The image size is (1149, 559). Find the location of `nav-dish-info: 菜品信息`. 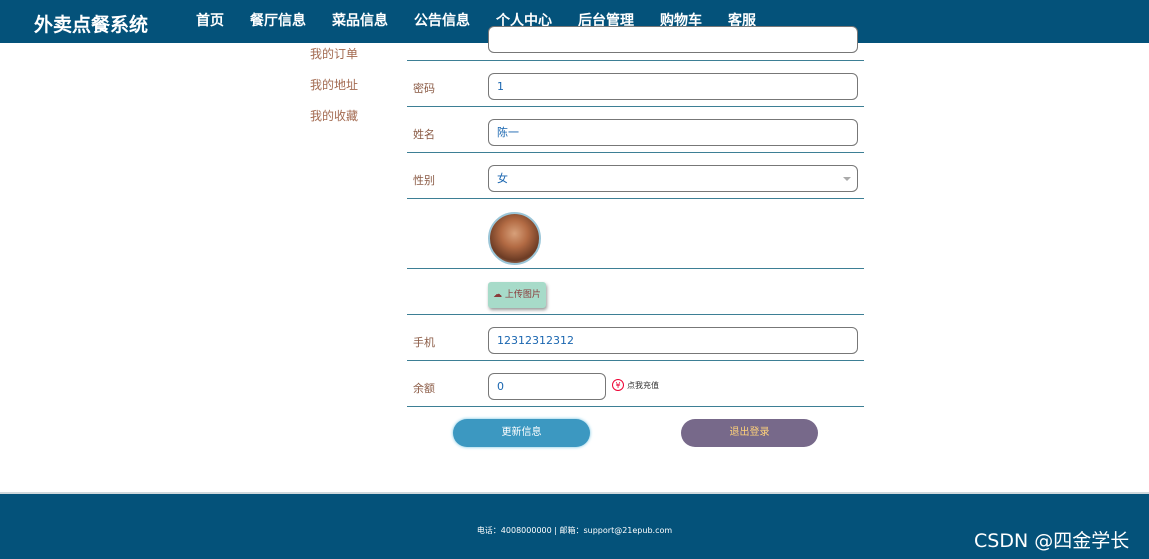

nav-dish-info: 菜品信息 is located at coordinates (360, 21).